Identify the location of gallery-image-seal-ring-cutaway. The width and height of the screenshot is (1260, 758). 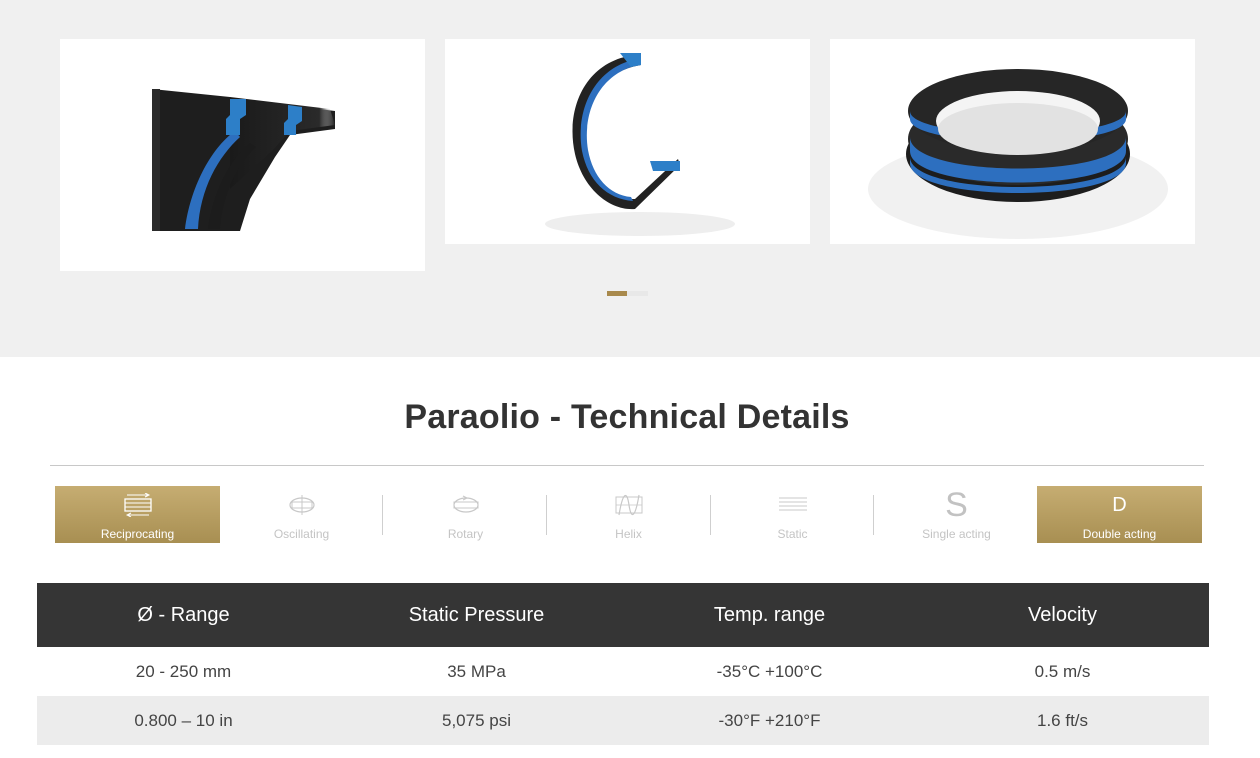
(627, 141).